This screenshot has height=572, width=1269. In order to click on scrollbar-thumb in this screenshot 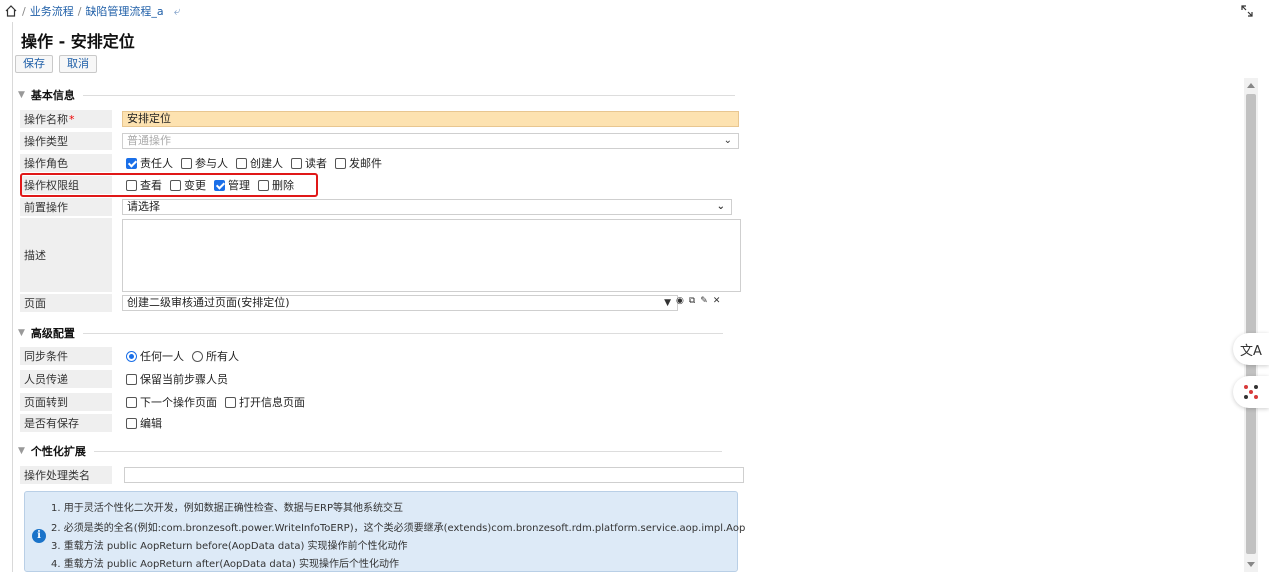, I will do `click(1251, 324)`.